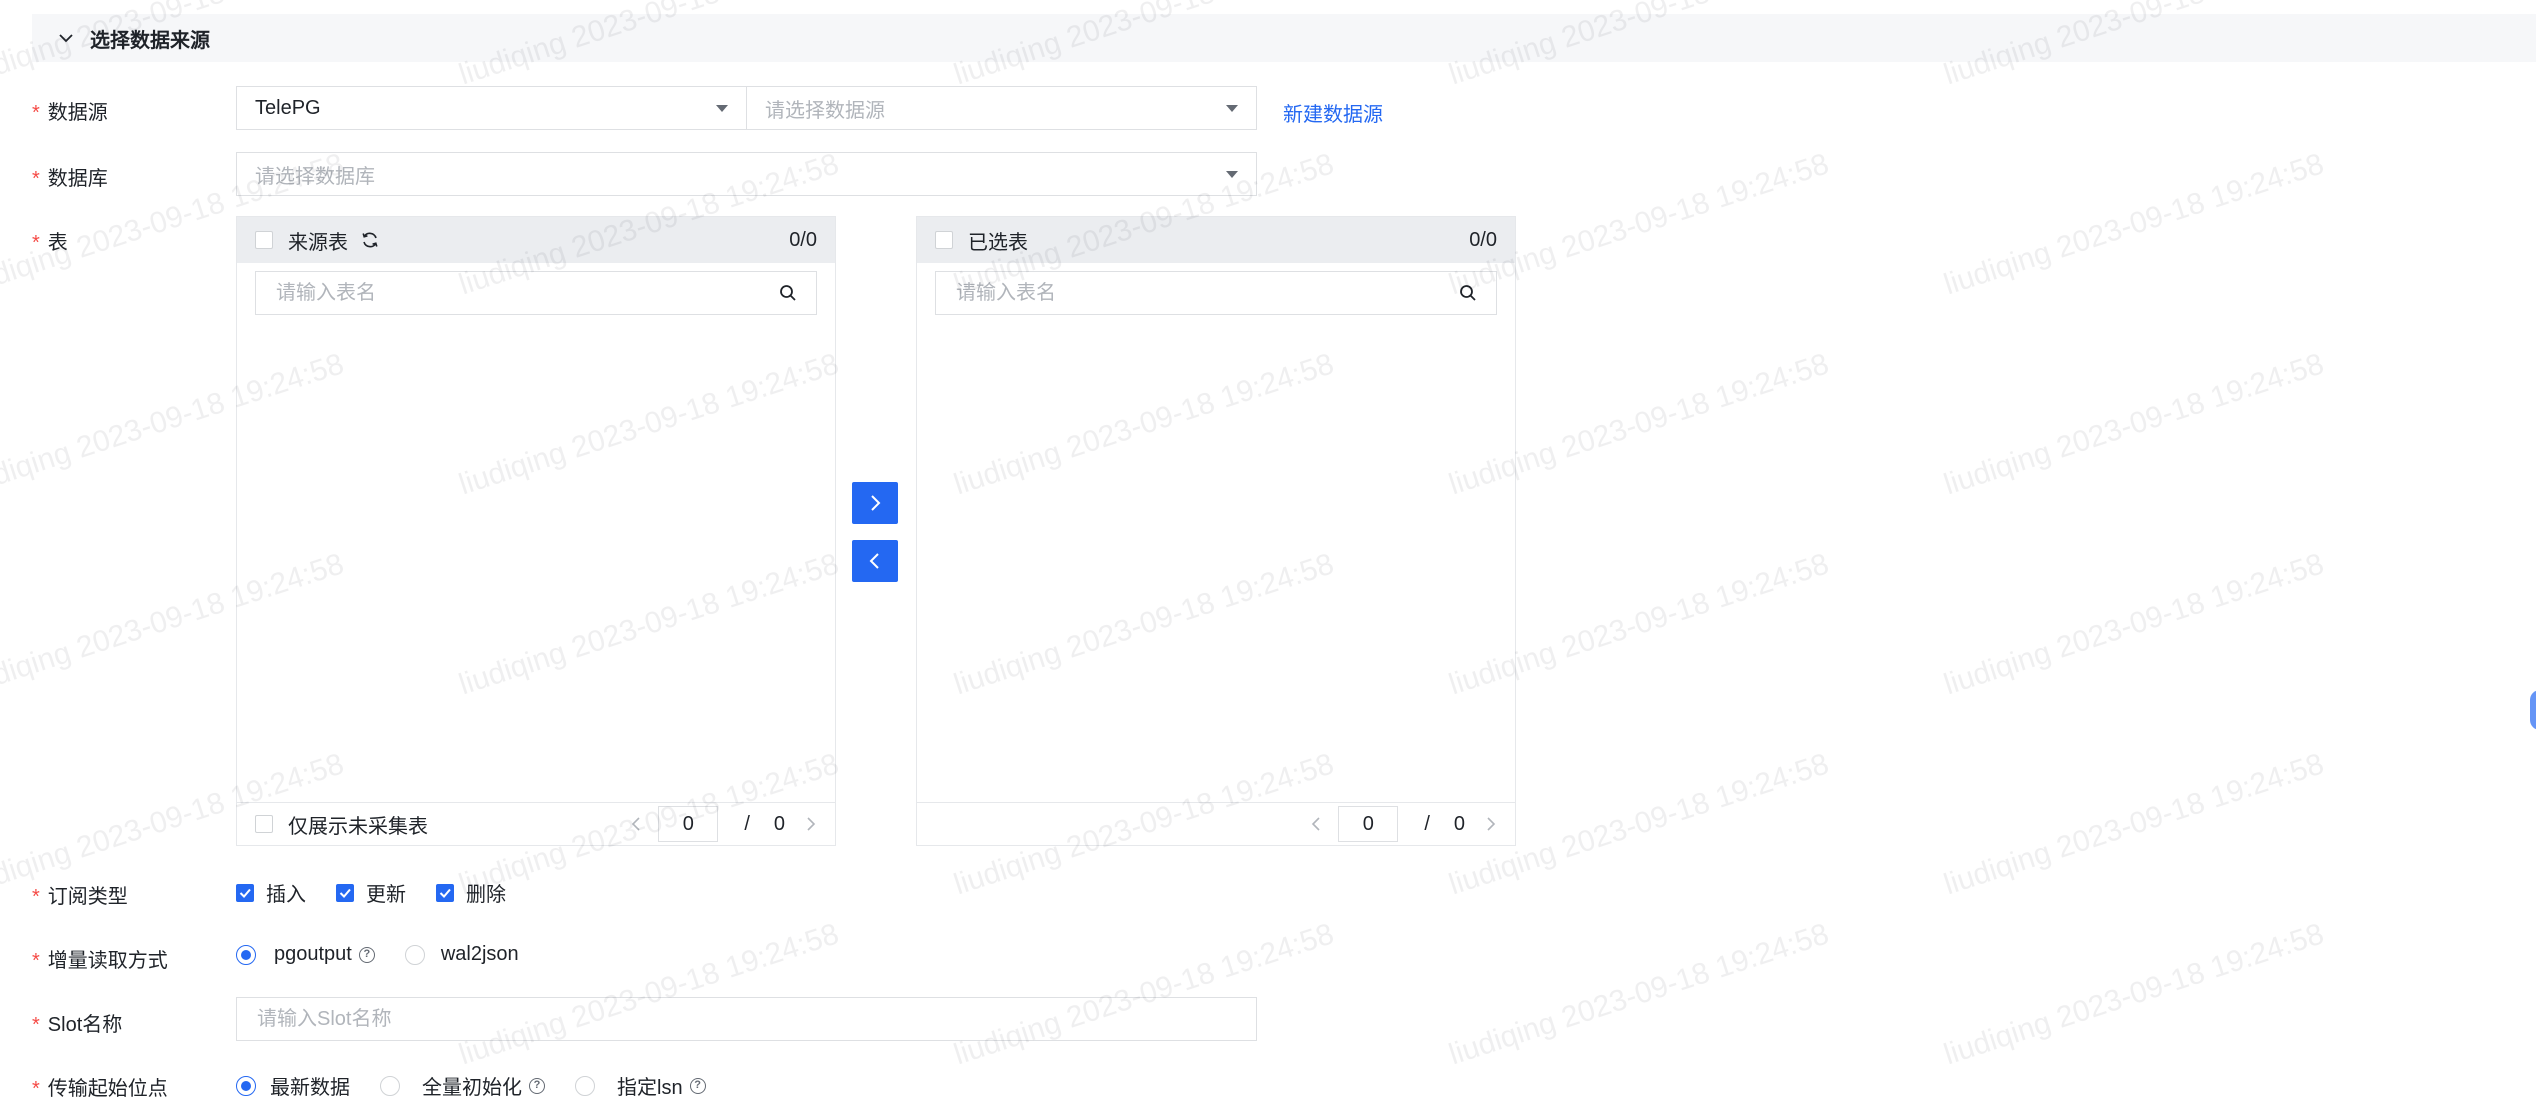 The image size is (2536, 1118). I want to click on slot-name-field, so click(746, 1019).